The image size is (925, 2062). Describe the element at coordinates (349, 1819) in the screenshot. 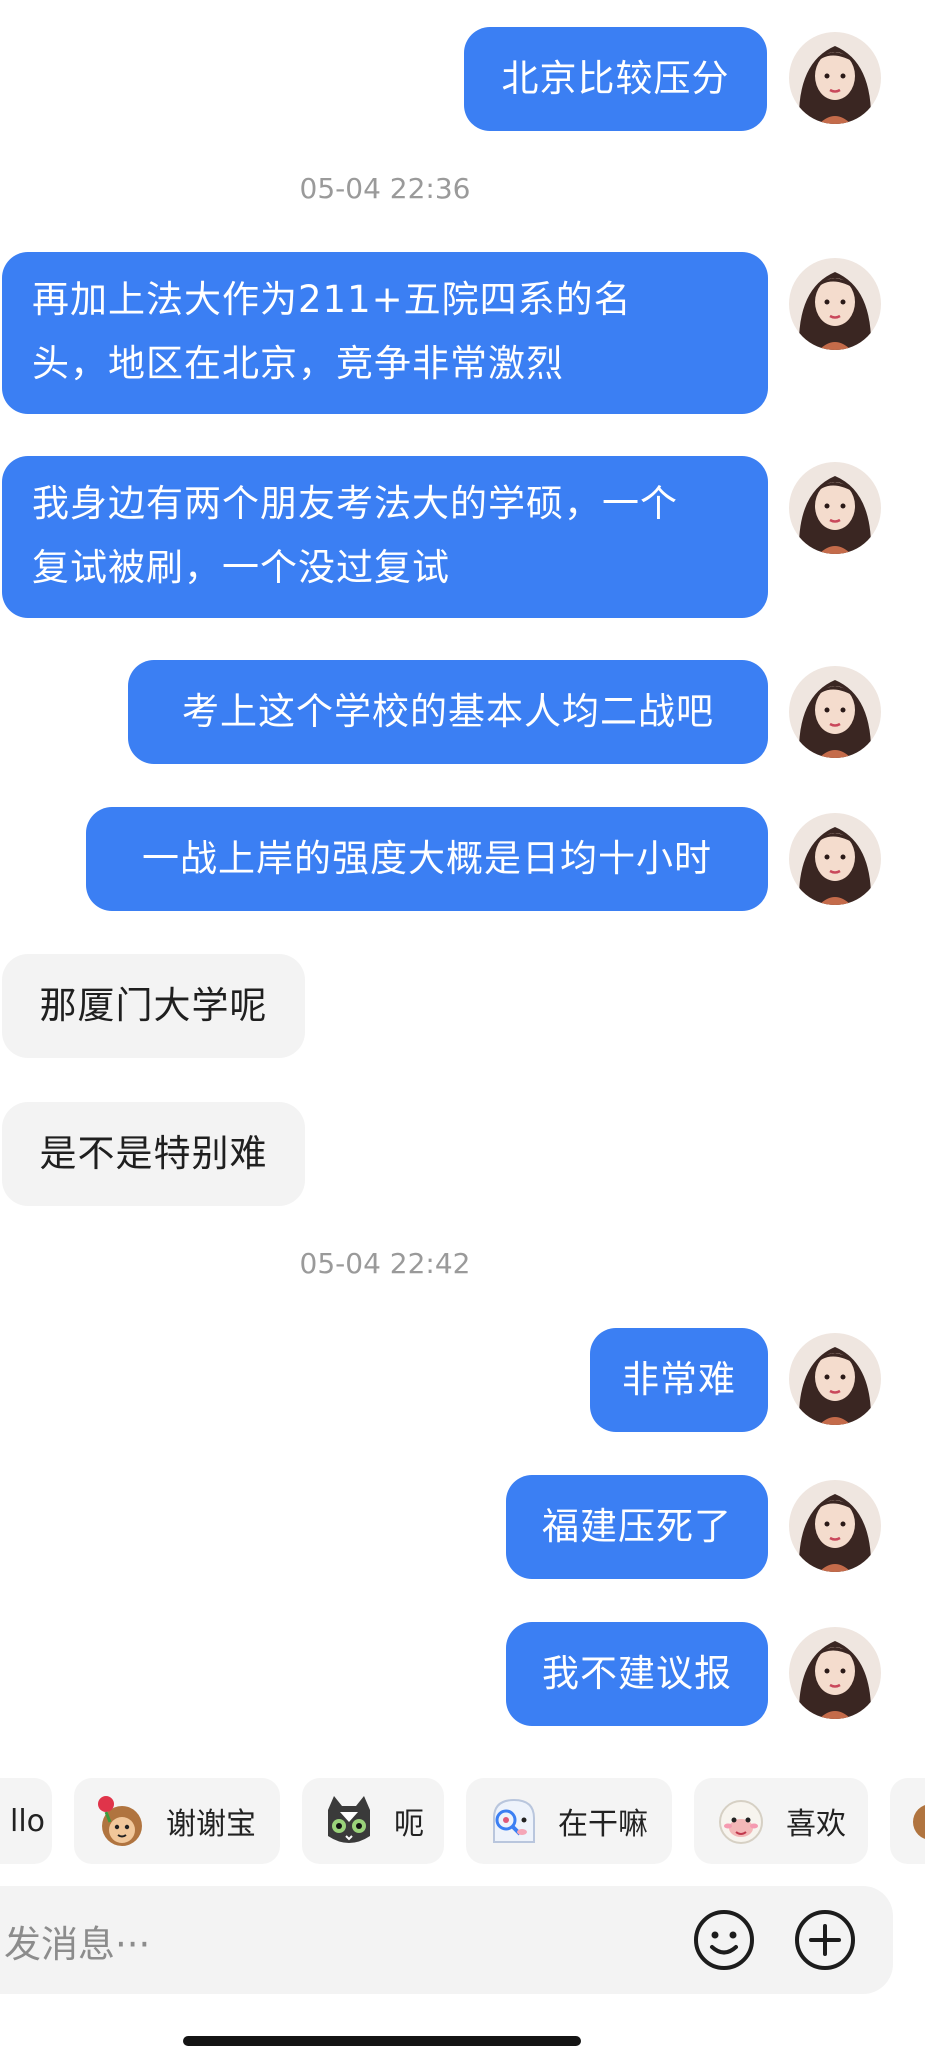

I see `cat-sticker-icon` at that location.